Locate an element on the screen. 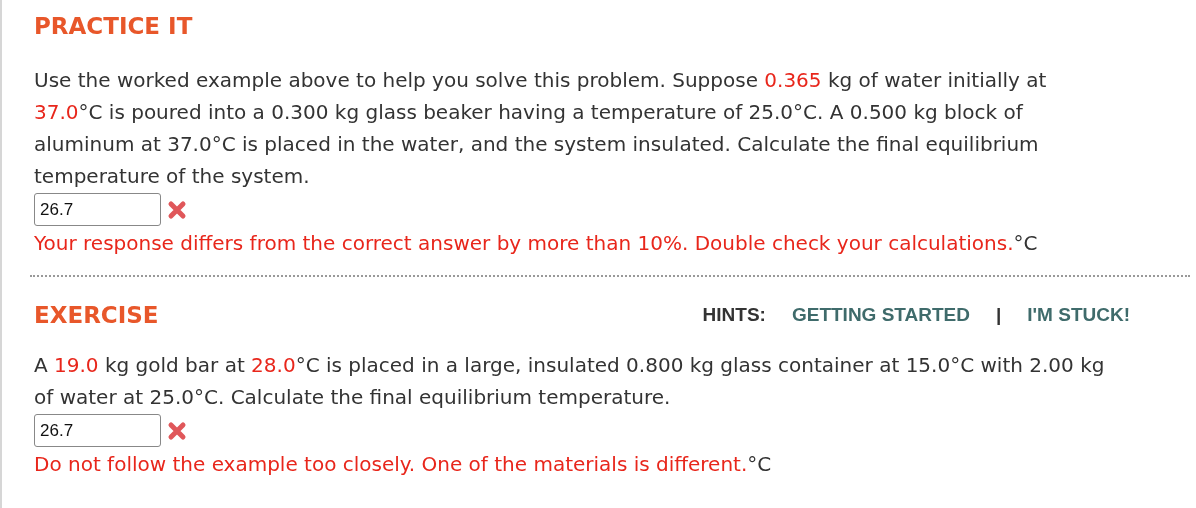 The image size is (1196, 508). section-title: PRACTICE IT is located at coordinates (113, 26).